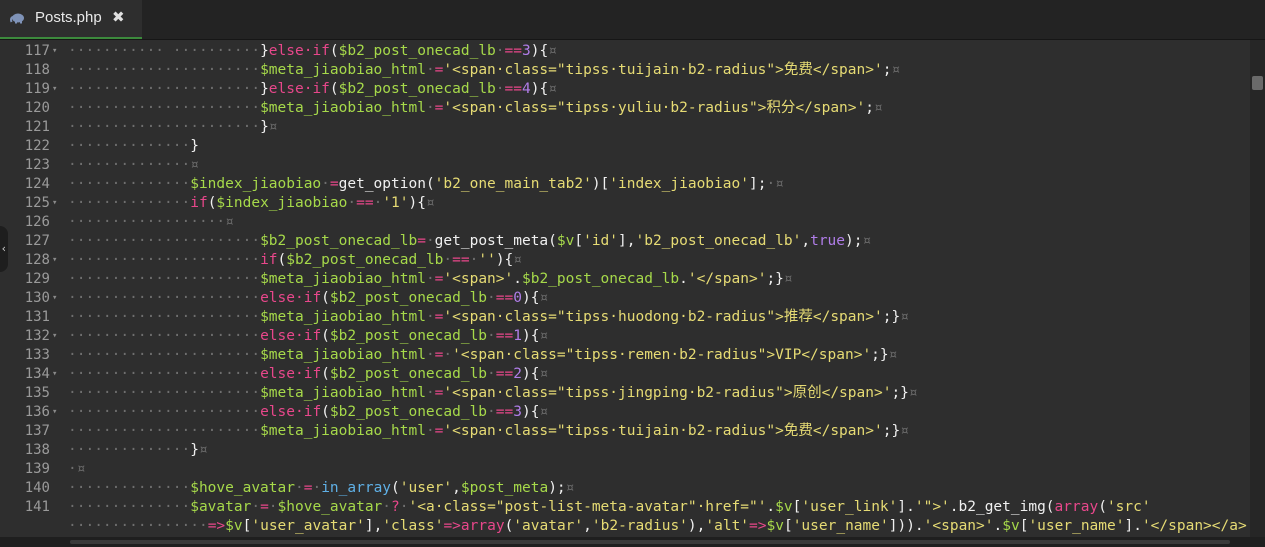  I want to click on code-token: ){, so click(539, 51).